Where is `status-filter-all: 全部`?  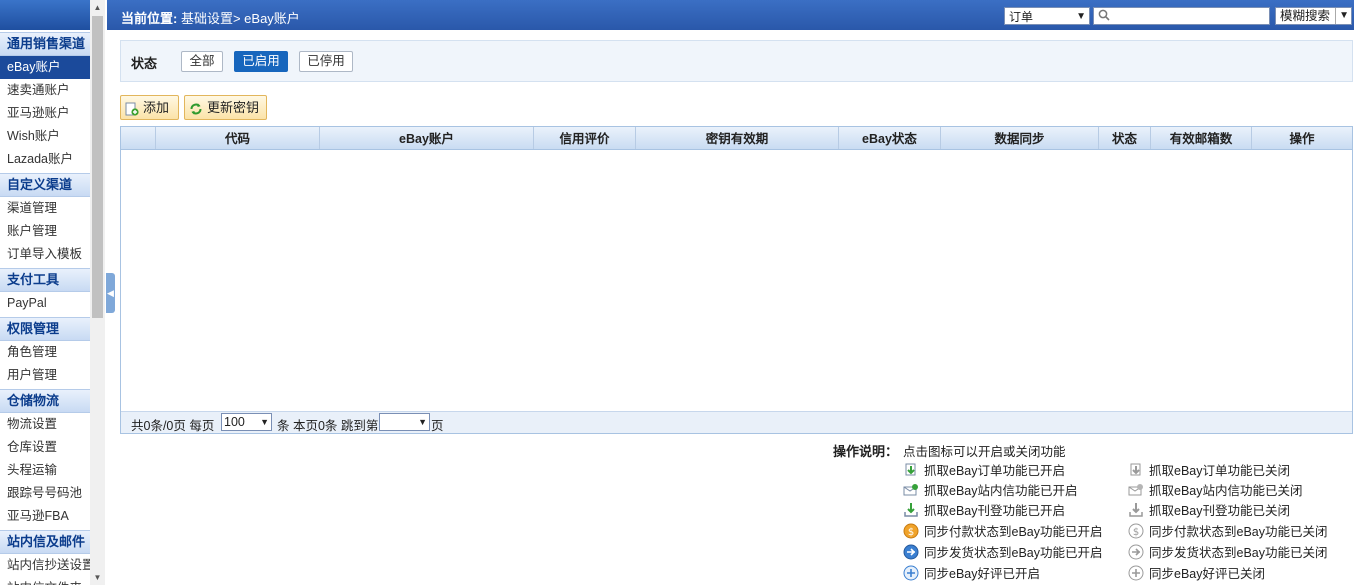
status-filter-all: 全部 is located at coordinates (202, 61).